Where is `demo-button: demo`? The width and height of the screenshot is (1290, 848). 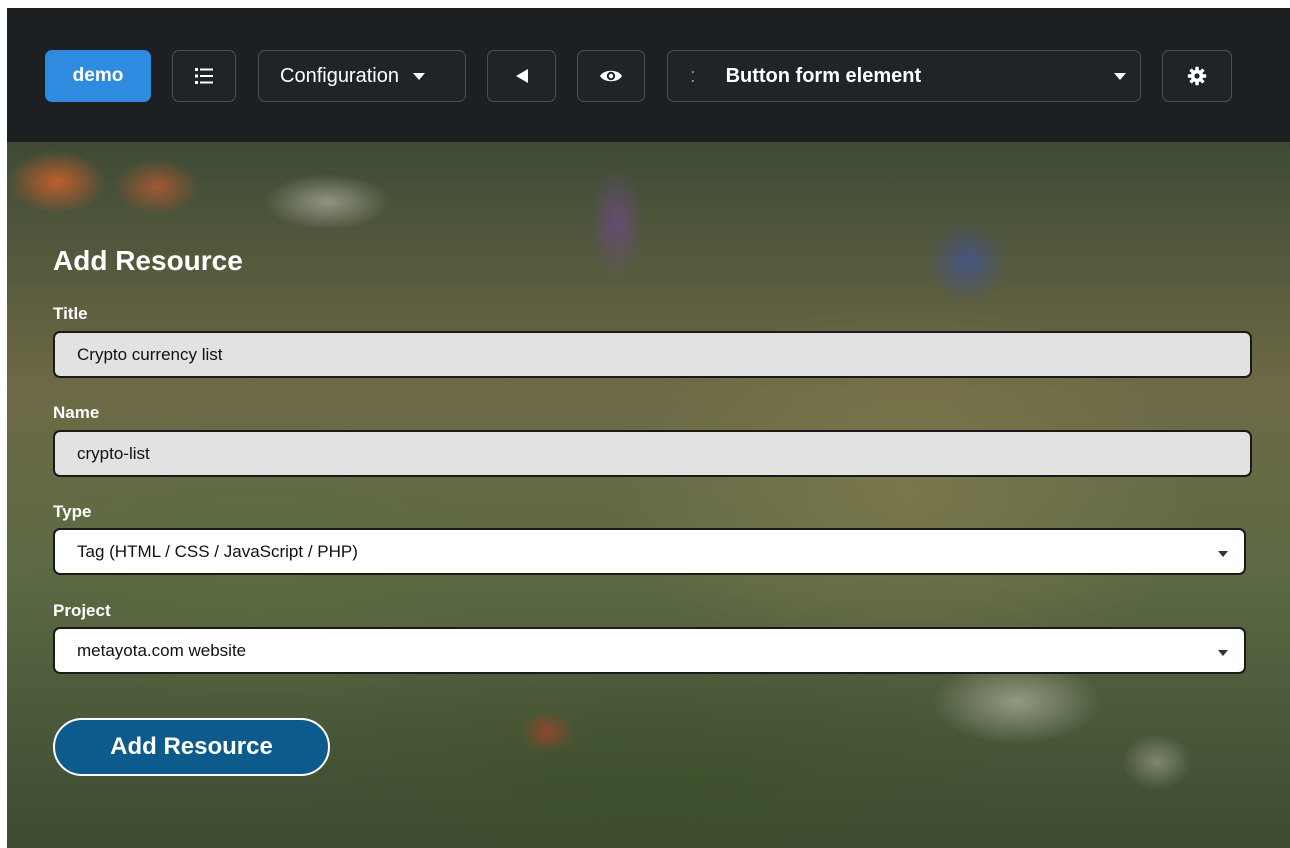 demo-button: demo is located at coordinates (98, 76).